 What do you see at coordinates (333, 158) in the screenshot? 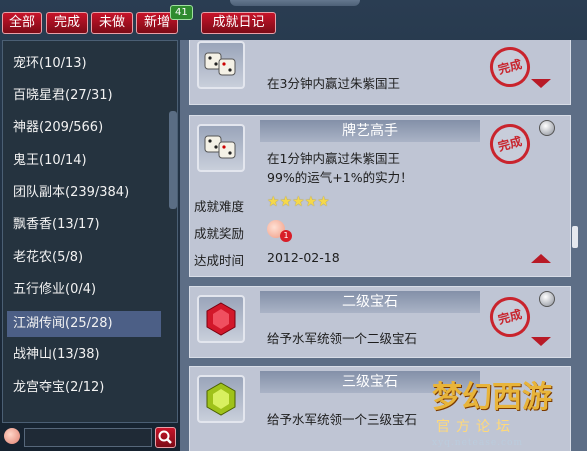
I see `achievement-desc: 在1分钟内赢过朱紫国王` at bounding box center [333, 158].